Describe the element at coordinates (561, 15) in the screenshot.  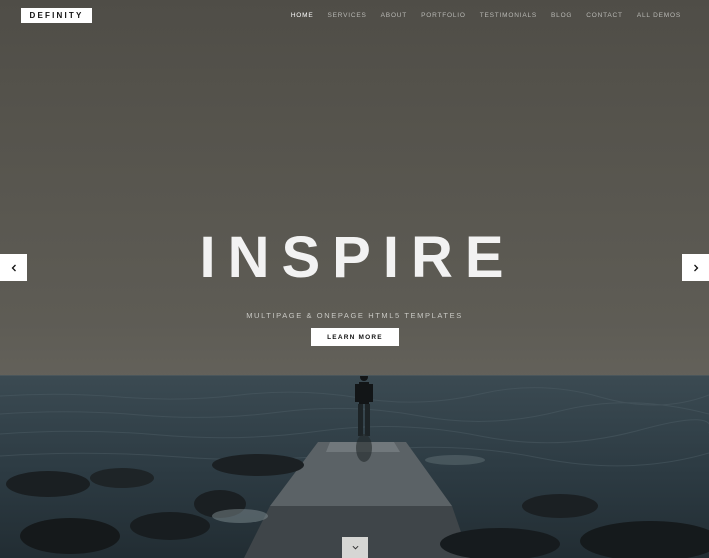
I see `nav-item-blog: BLOG` at that location.